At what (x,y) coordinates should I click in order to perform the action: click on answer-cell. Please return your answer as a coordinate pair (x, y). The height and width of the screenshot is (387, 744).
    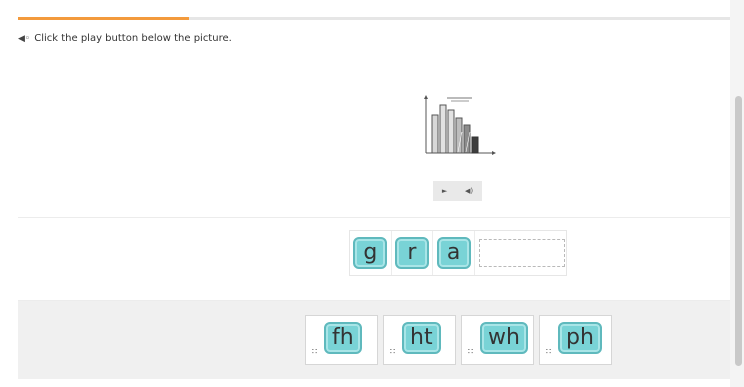
    Looking at the image, I should click on (520, 253).